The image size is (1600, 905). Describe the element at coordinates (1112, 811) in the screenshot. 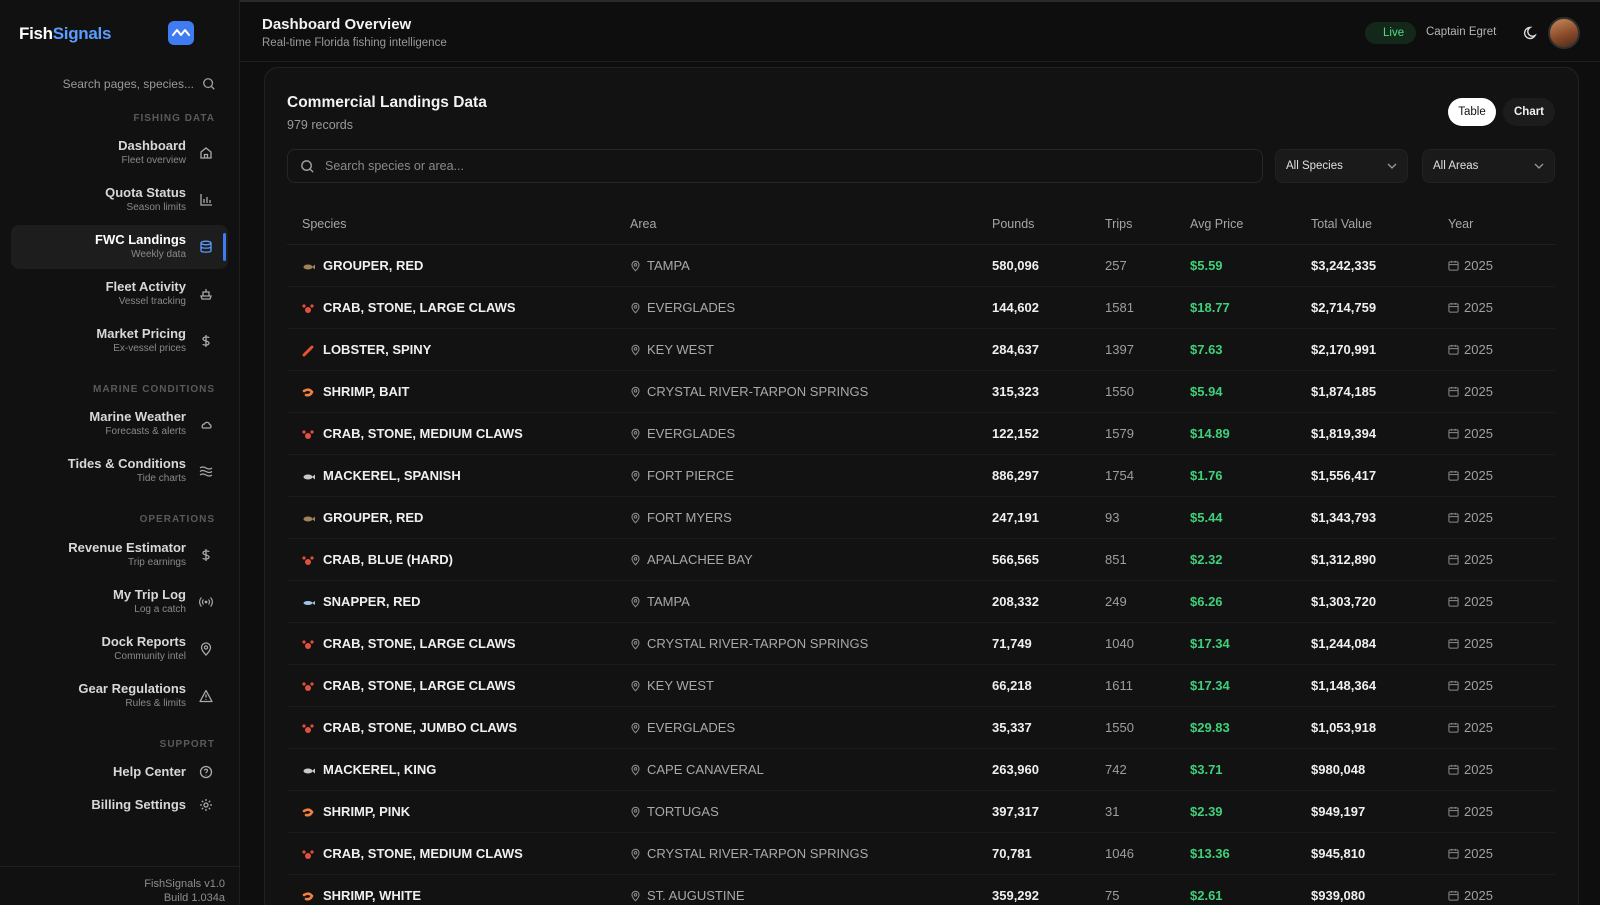

I see `trips-value: 31` at that location.